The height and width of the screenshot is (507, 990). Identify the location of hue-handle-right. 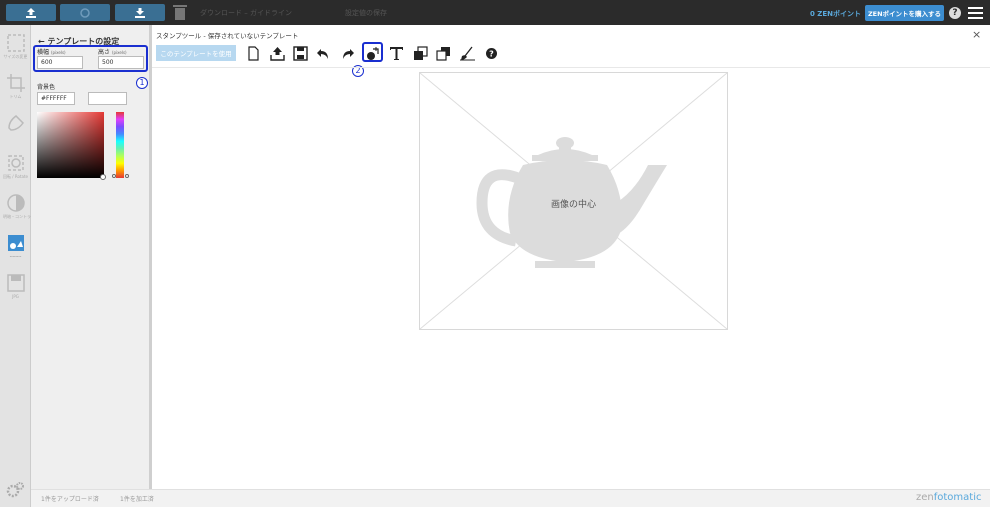
(127, 176).